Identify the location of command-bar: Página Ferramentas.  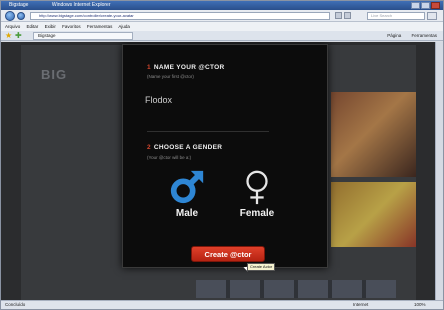
(407, 36).